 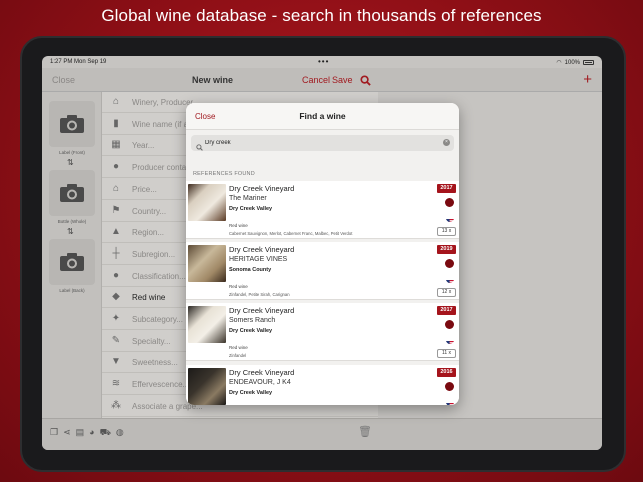 I want to click on duplicate-icon: ▤, so click(x=80, y=433).